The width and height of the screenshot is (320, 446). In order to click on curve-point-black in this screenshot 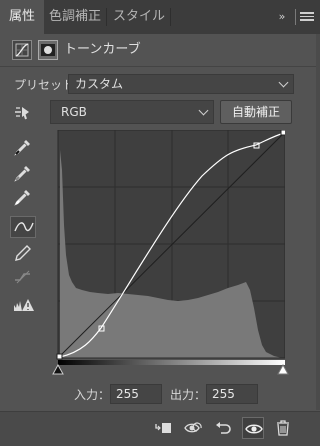, I will do `click(59, 356)`.